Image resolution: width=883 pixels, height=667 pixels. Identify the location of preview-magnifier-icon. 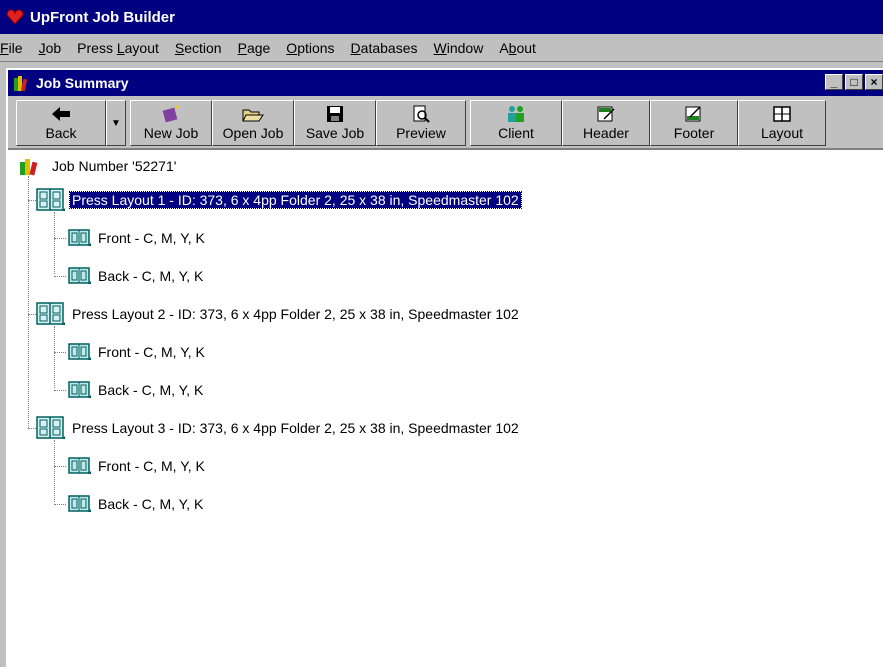
(421, 114).